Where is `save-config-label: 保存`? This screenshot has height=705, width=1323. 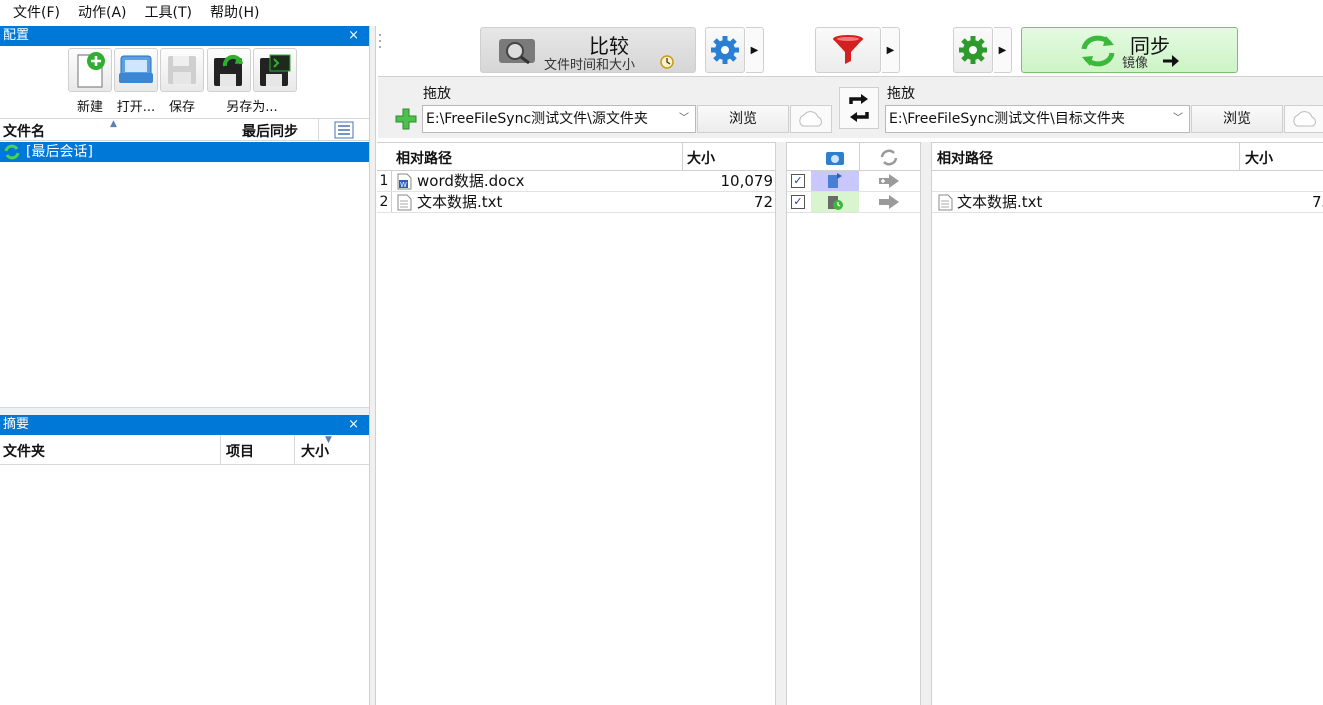
save-config-label: 保存 is located at coordinates (181, 107).